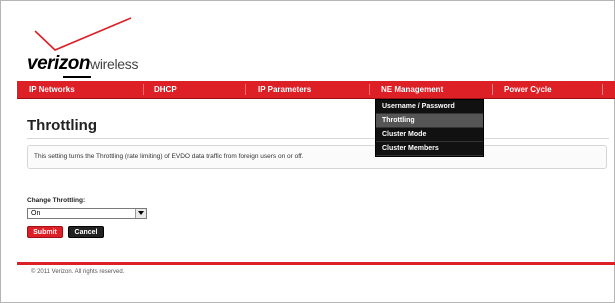 The image size is (615, 303). Describe the element at coordinates (429, 121) in the screenshot. I see `menu-item-throttling: Throttling` at that location.